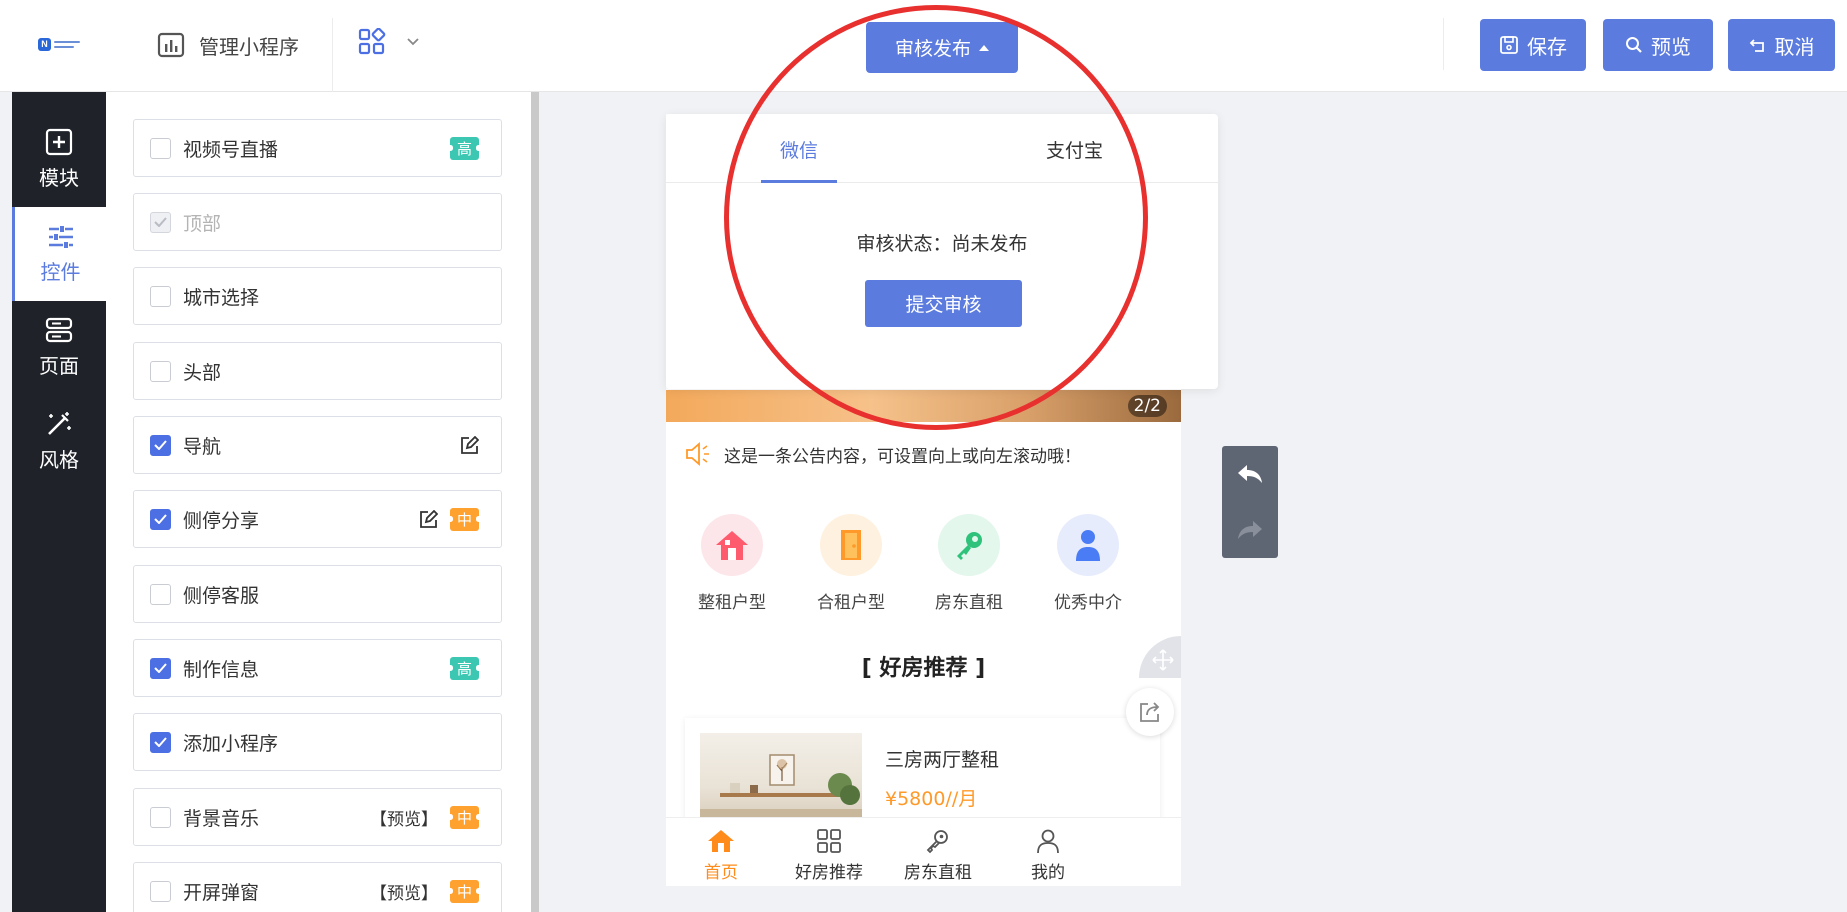 The height and width of the screenshot is (912, 1847). Describe the element at coordinates (231, 149) in the screenshot. I see `control-label: 视频号直播` at that location.